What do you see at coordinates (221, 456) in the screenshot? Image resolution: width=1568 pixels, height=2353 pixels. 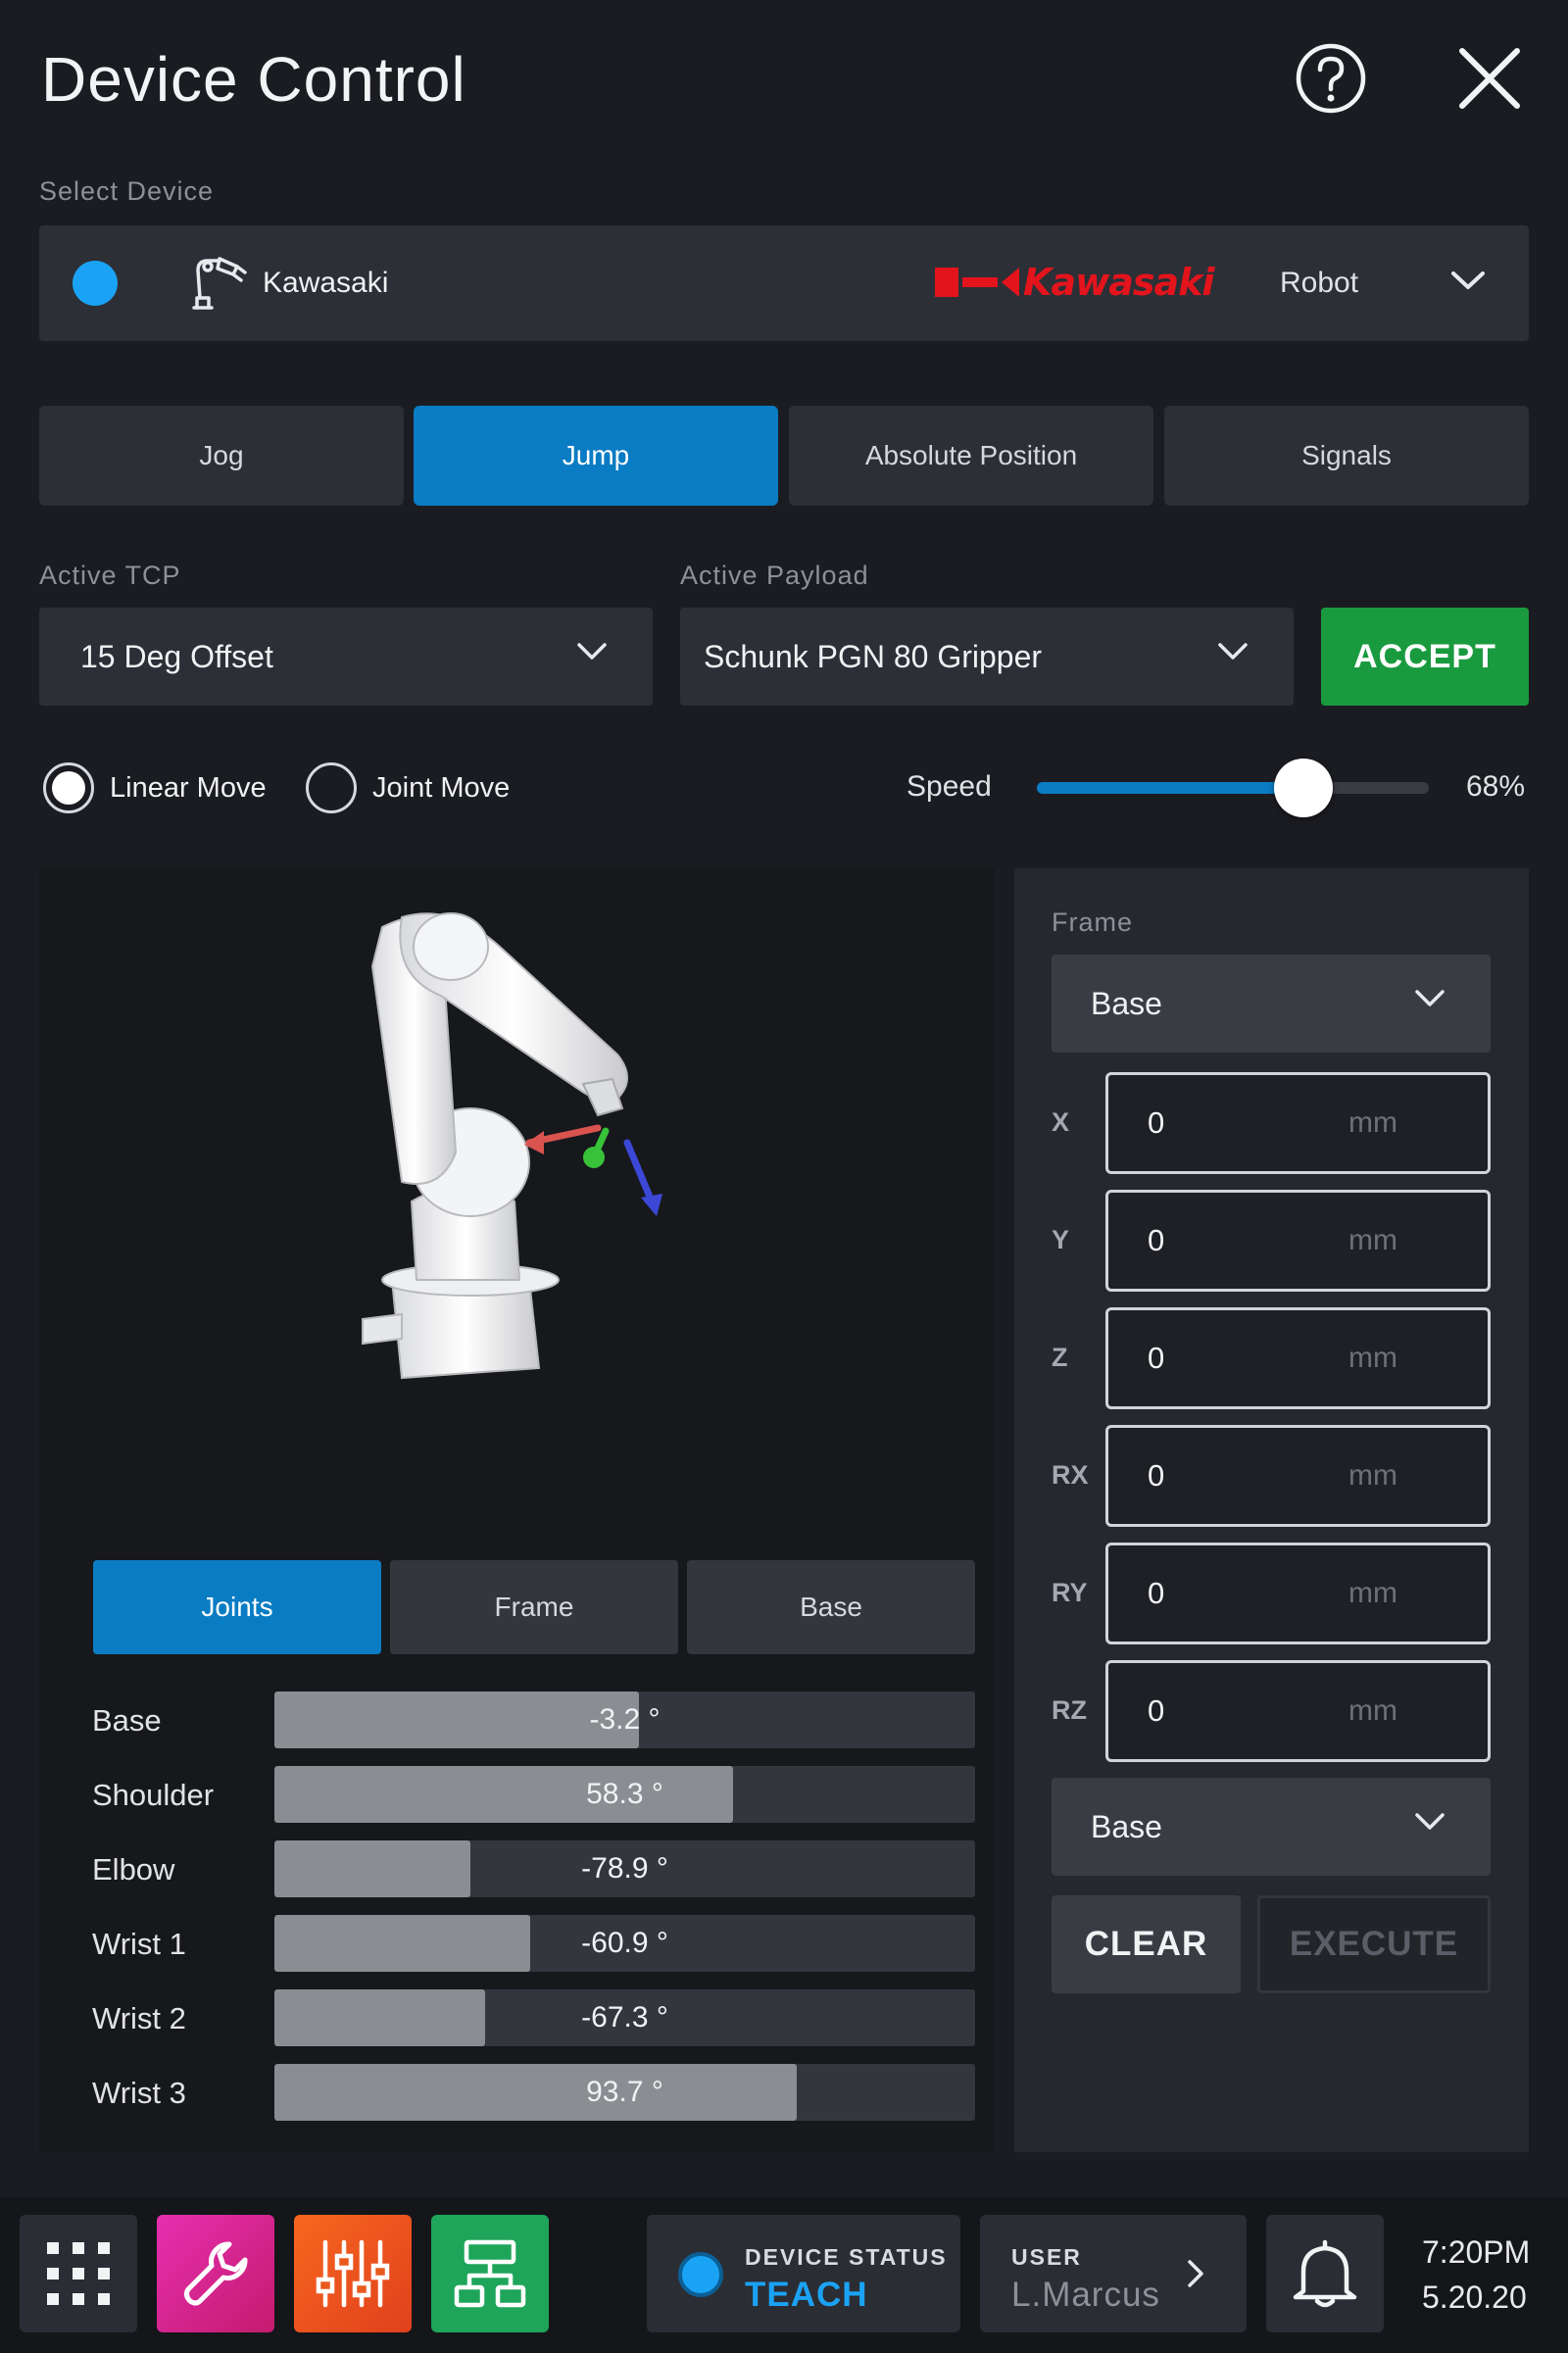 I see `tab-jog: Jog` at bounding box center [221, 456].